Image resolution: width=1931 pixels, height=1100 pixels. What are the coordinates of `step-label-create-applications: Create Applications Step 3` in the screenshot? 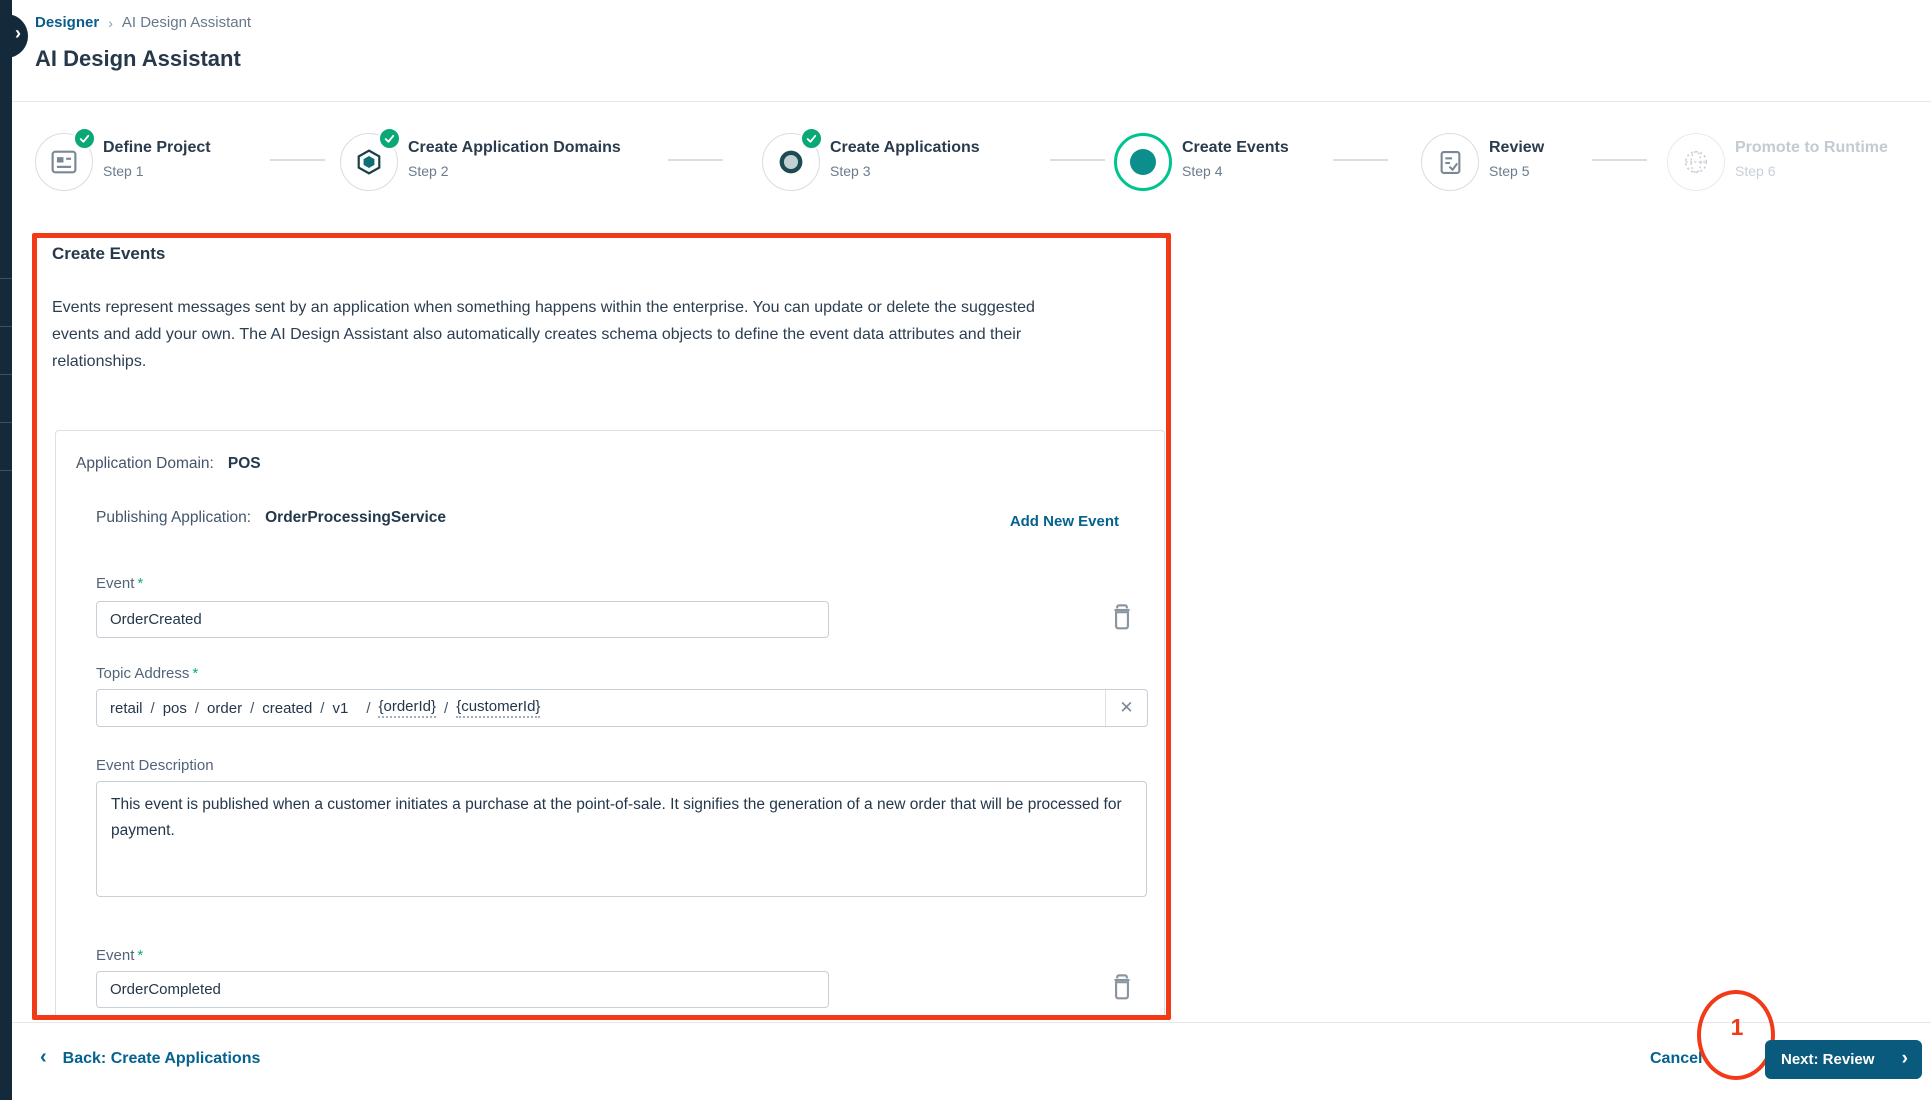 It's located at (905, 159).